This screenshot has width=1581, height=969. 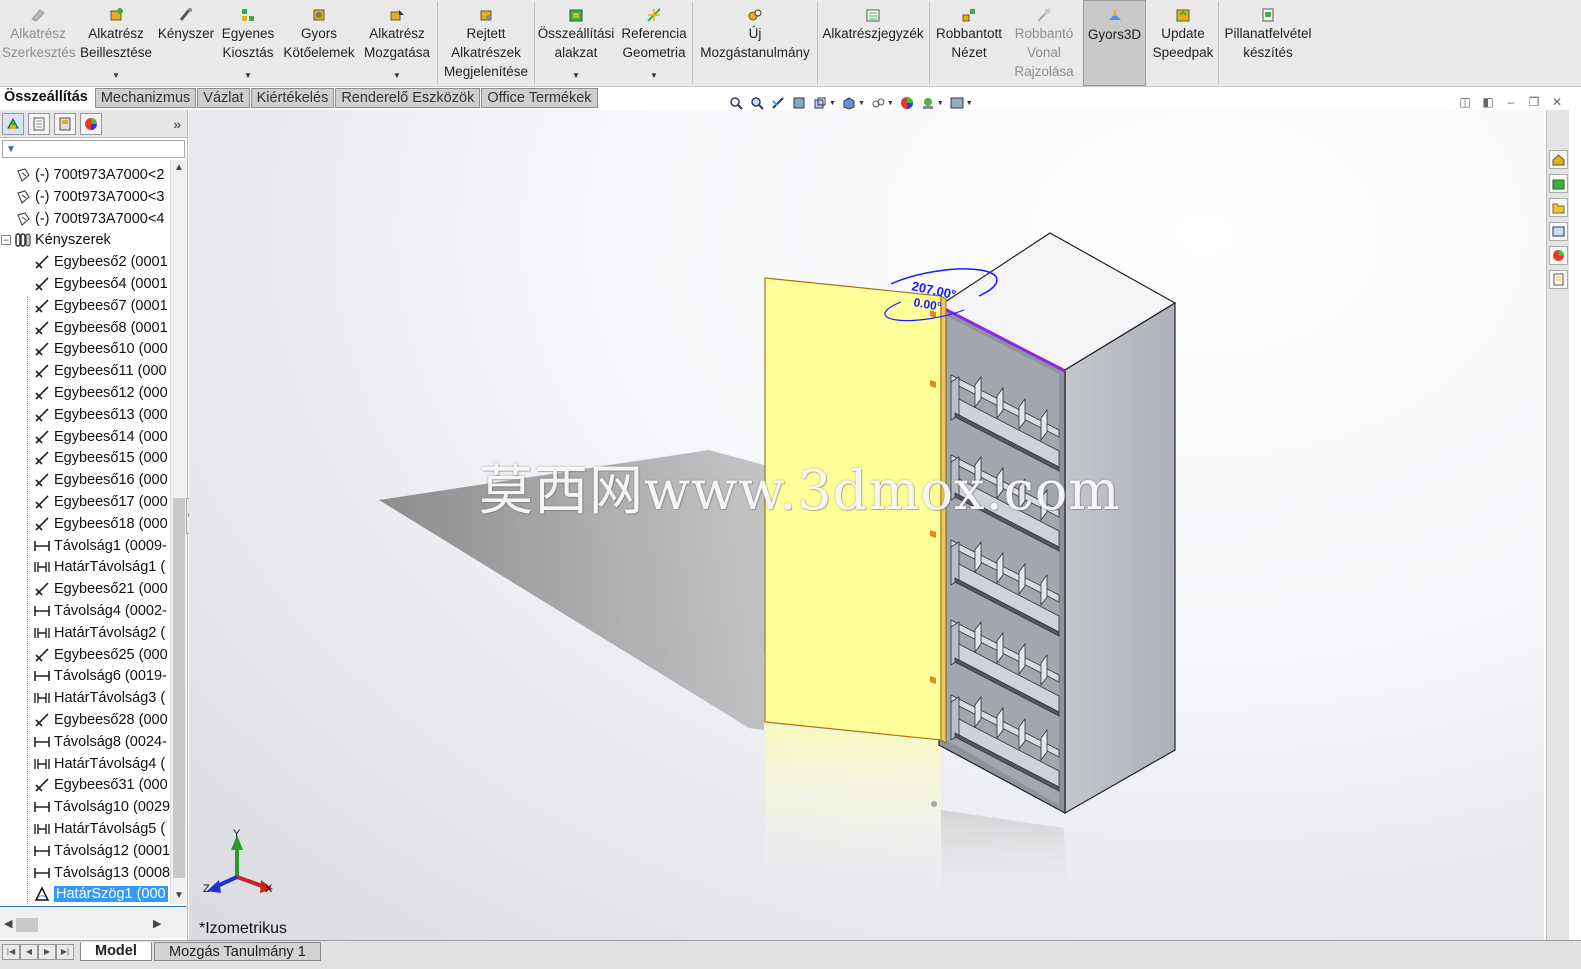 I want to click on tab-office-products: Office Termékek, so click(x=539, y=98).